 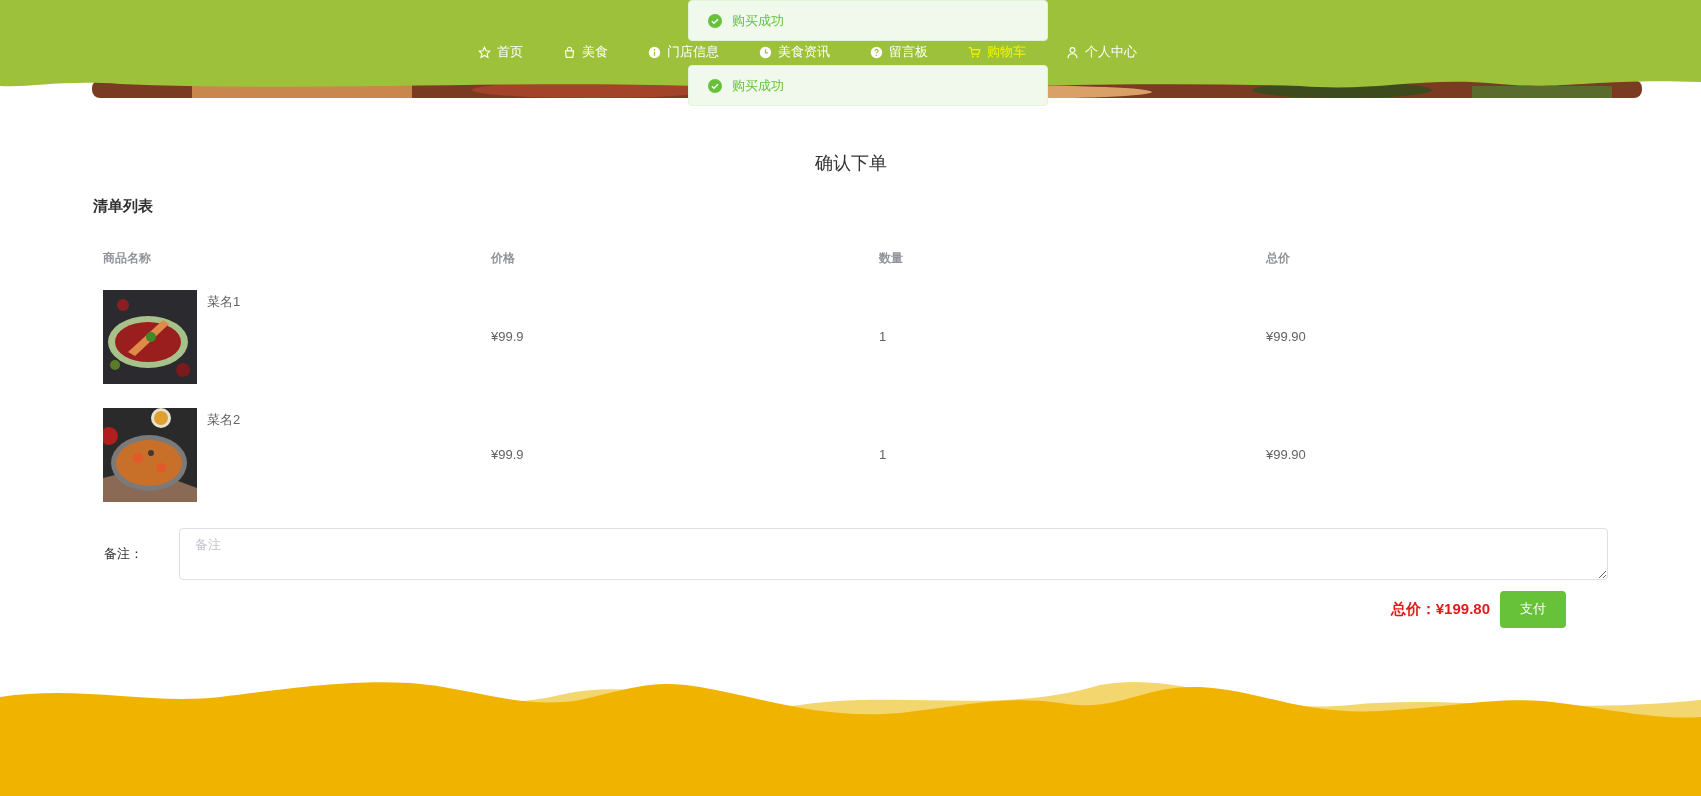 What do you see at coordinates (484, 52) in the screenshot?
I see `star-icon` at bounding box center [484, 52].